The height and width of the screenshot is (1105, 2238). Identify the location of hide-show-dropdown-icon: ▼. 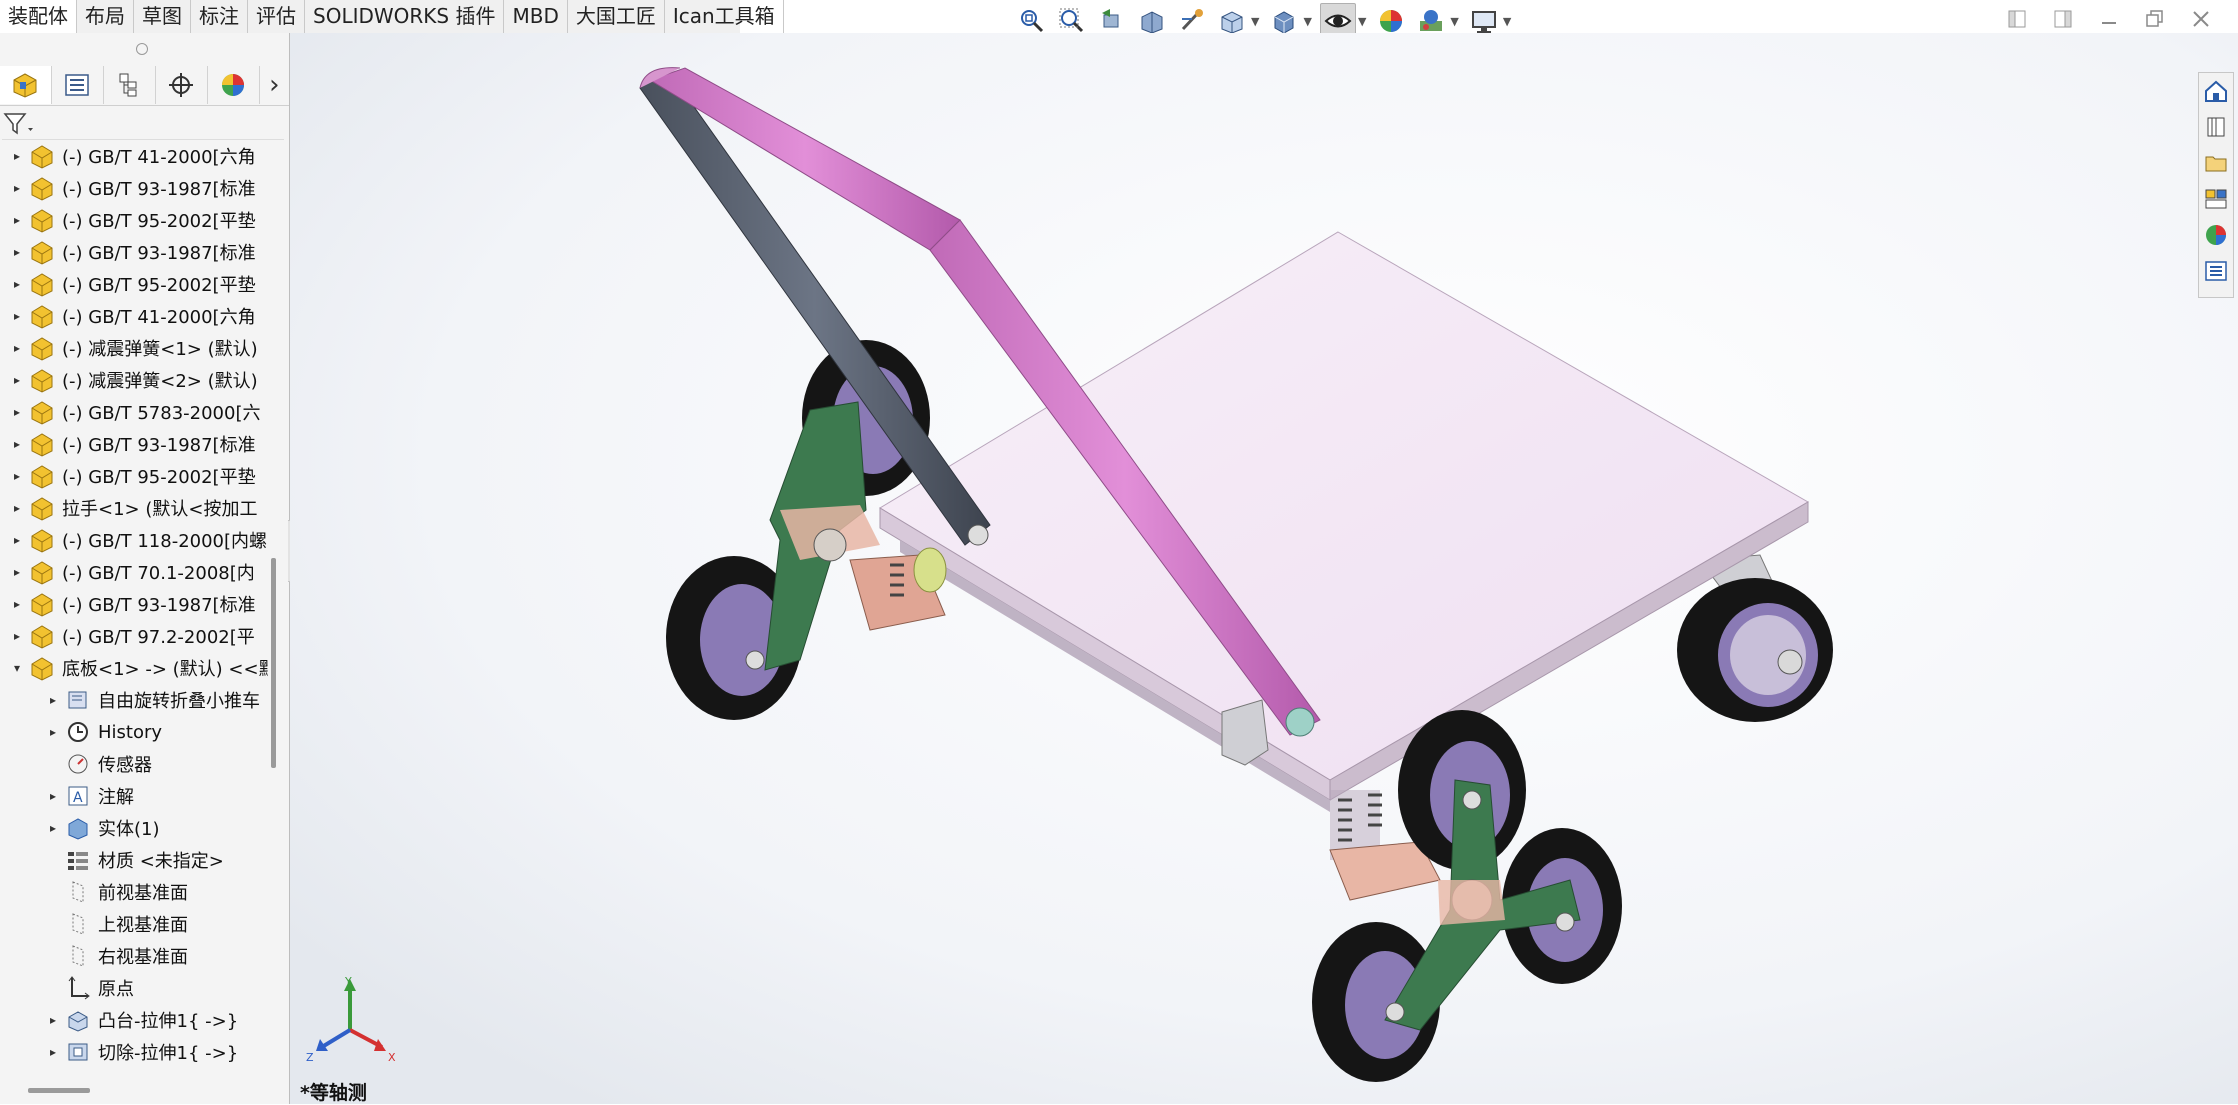
(1362, 21).